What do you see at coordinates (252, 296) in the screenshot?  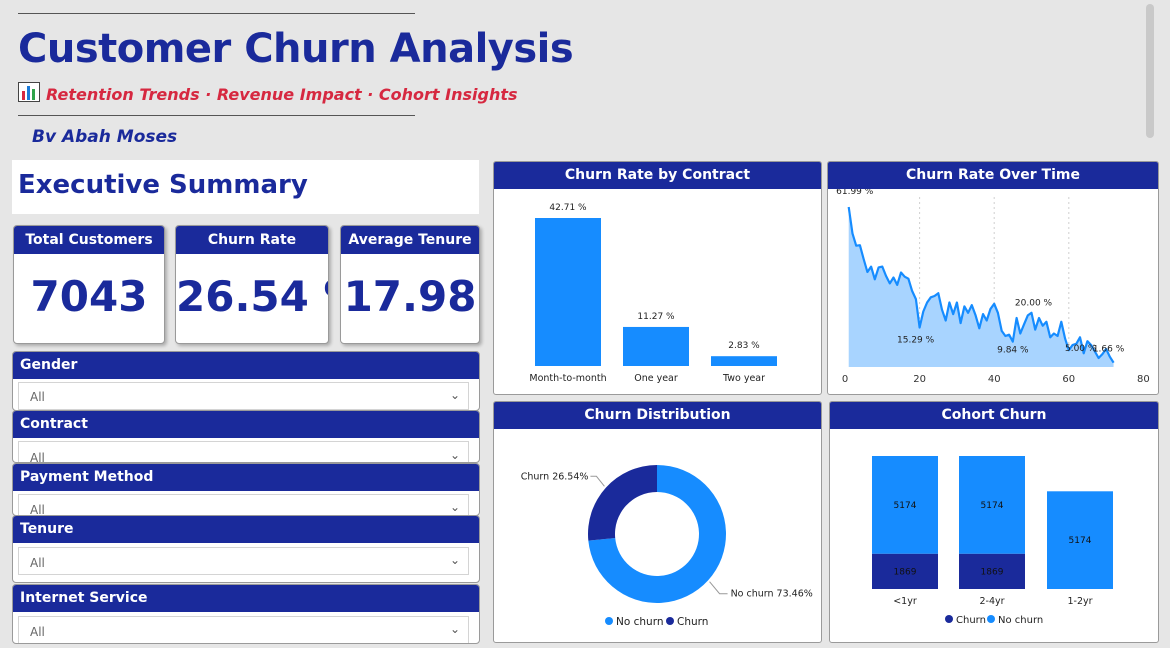 I see `kpi-value: 26.54 %` at bounding box center [252, 296].